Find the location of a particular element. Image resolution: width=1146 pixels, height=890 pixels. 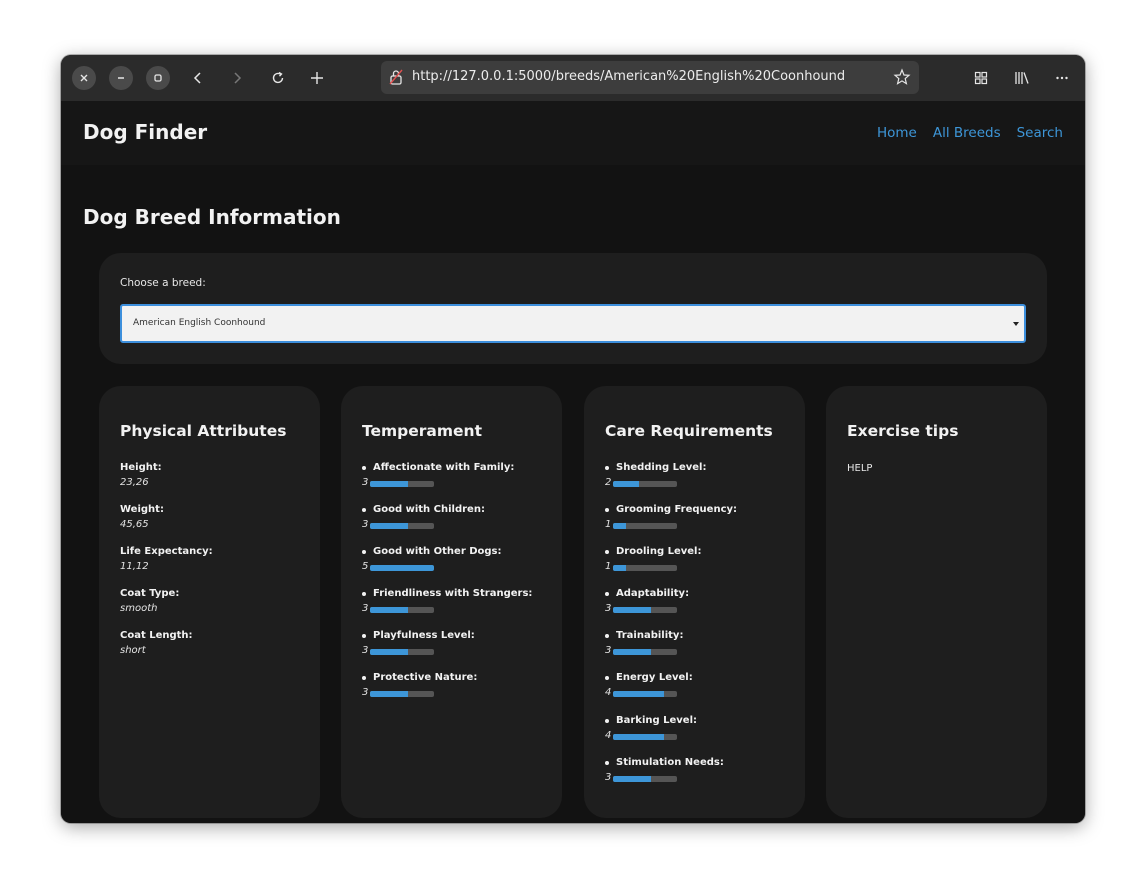

attr-value: 45,65 is located at coordinates (134, 524).